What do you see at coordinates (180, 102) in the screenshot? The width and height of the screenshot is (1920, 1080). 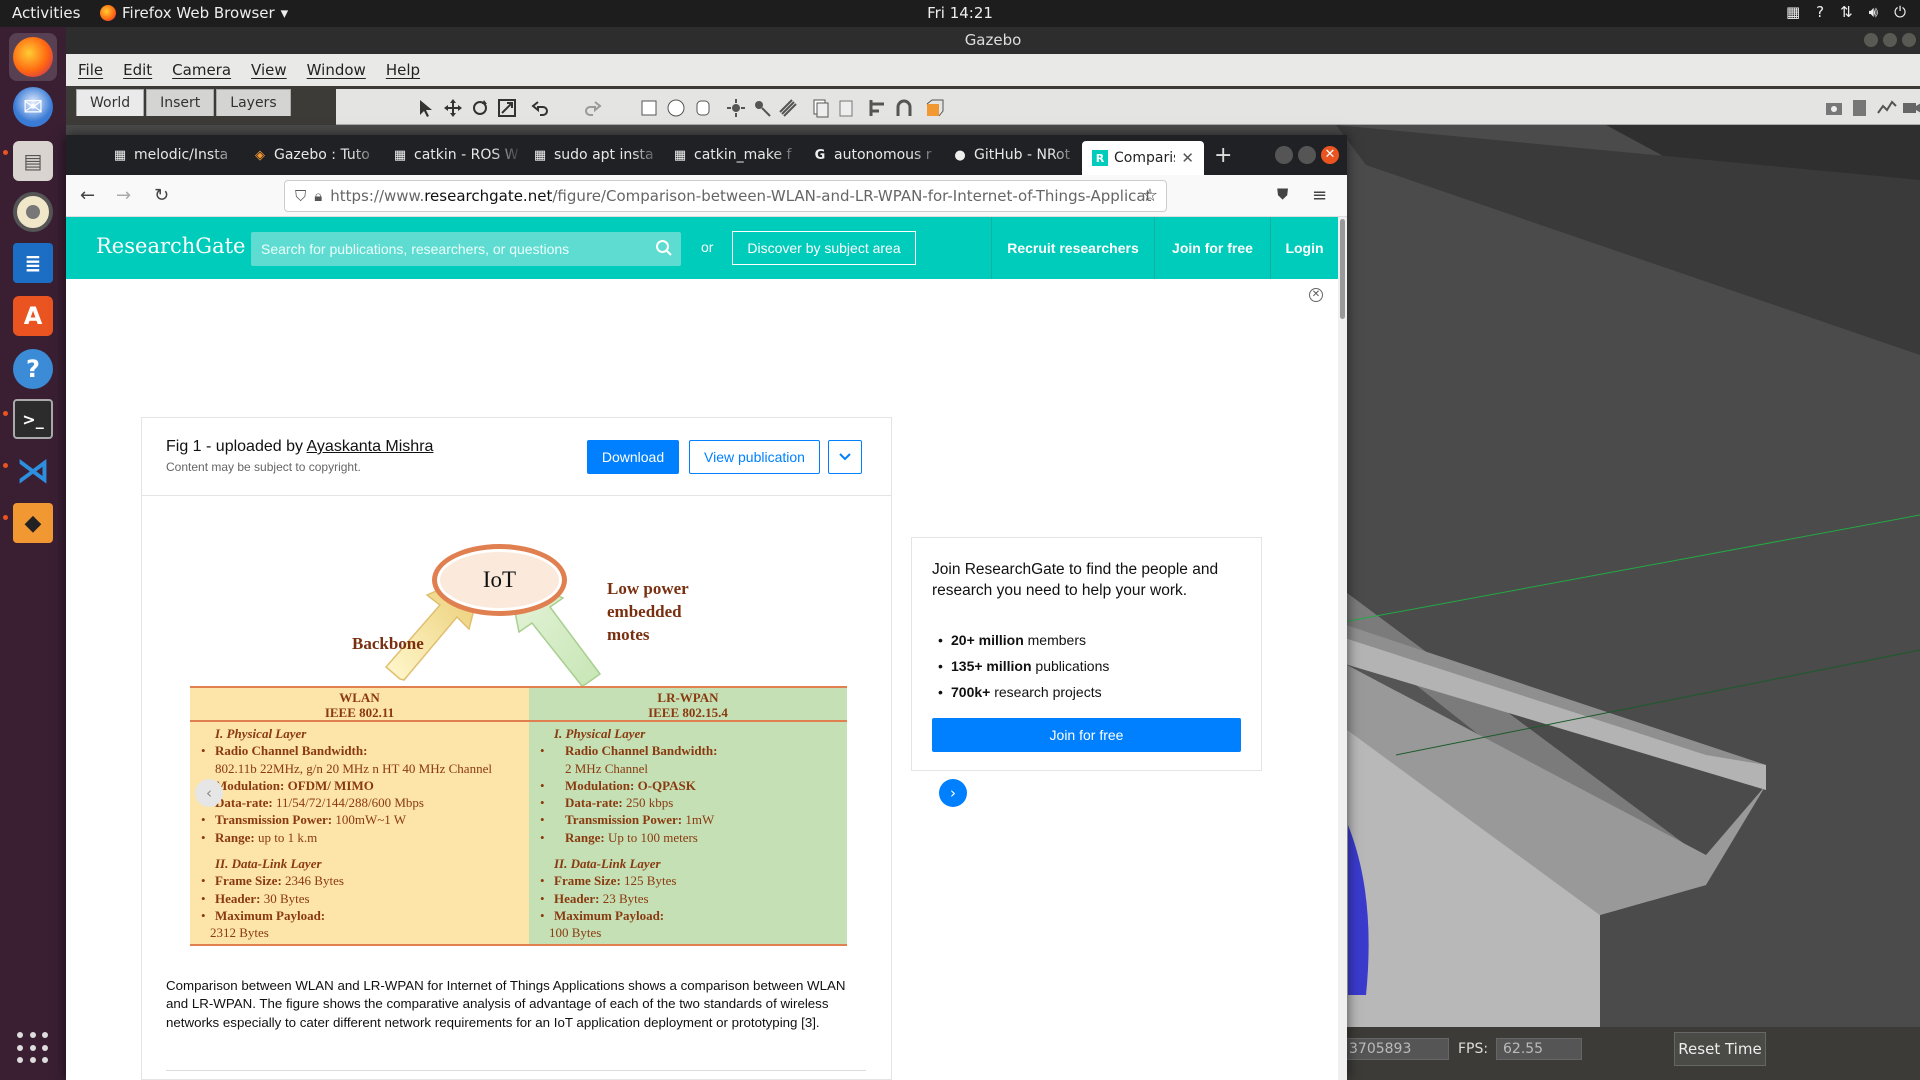 I see `tab-insert: Insert` at bounding box center [180, 102].